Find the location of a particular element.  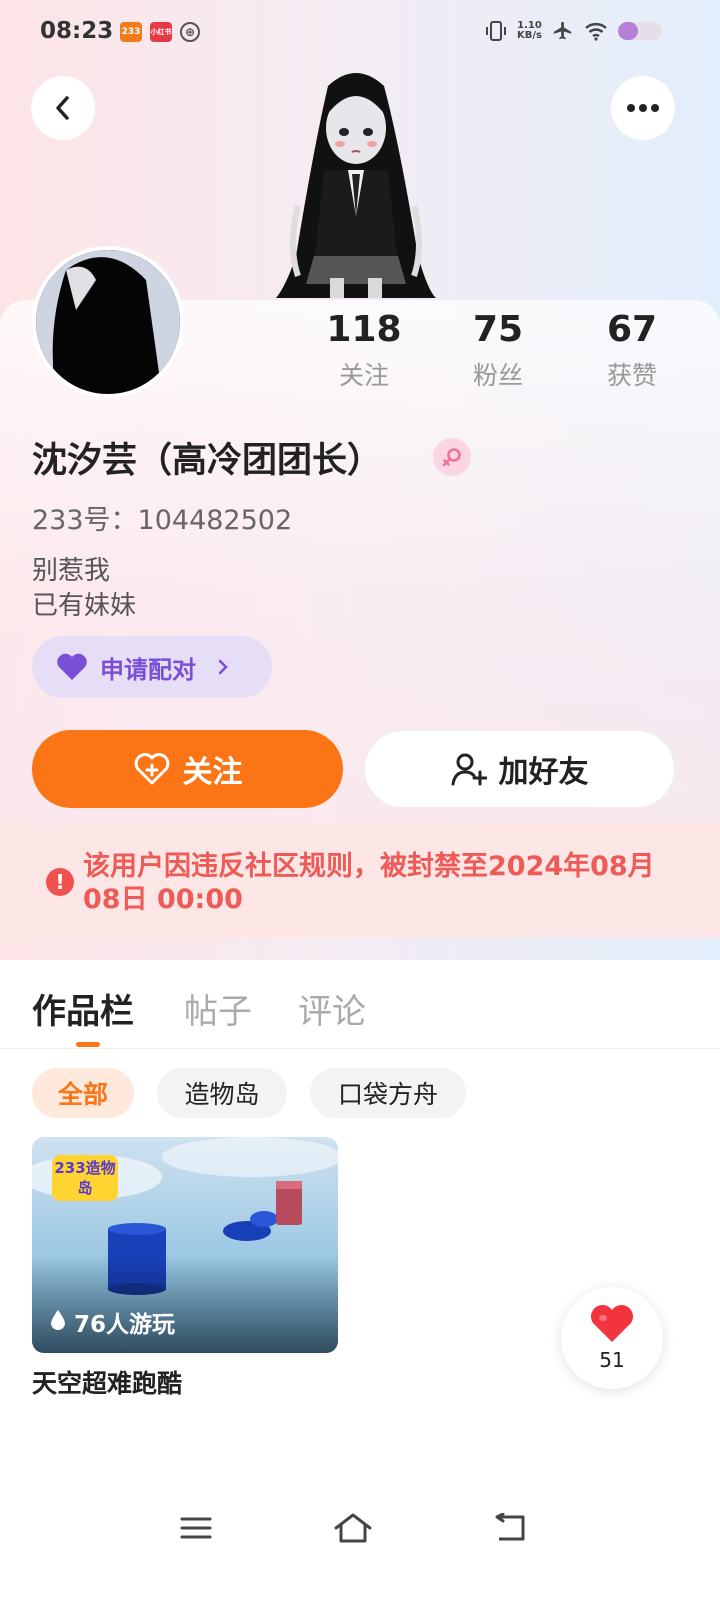

more-dots-icon is located at coordinates (643, 108).